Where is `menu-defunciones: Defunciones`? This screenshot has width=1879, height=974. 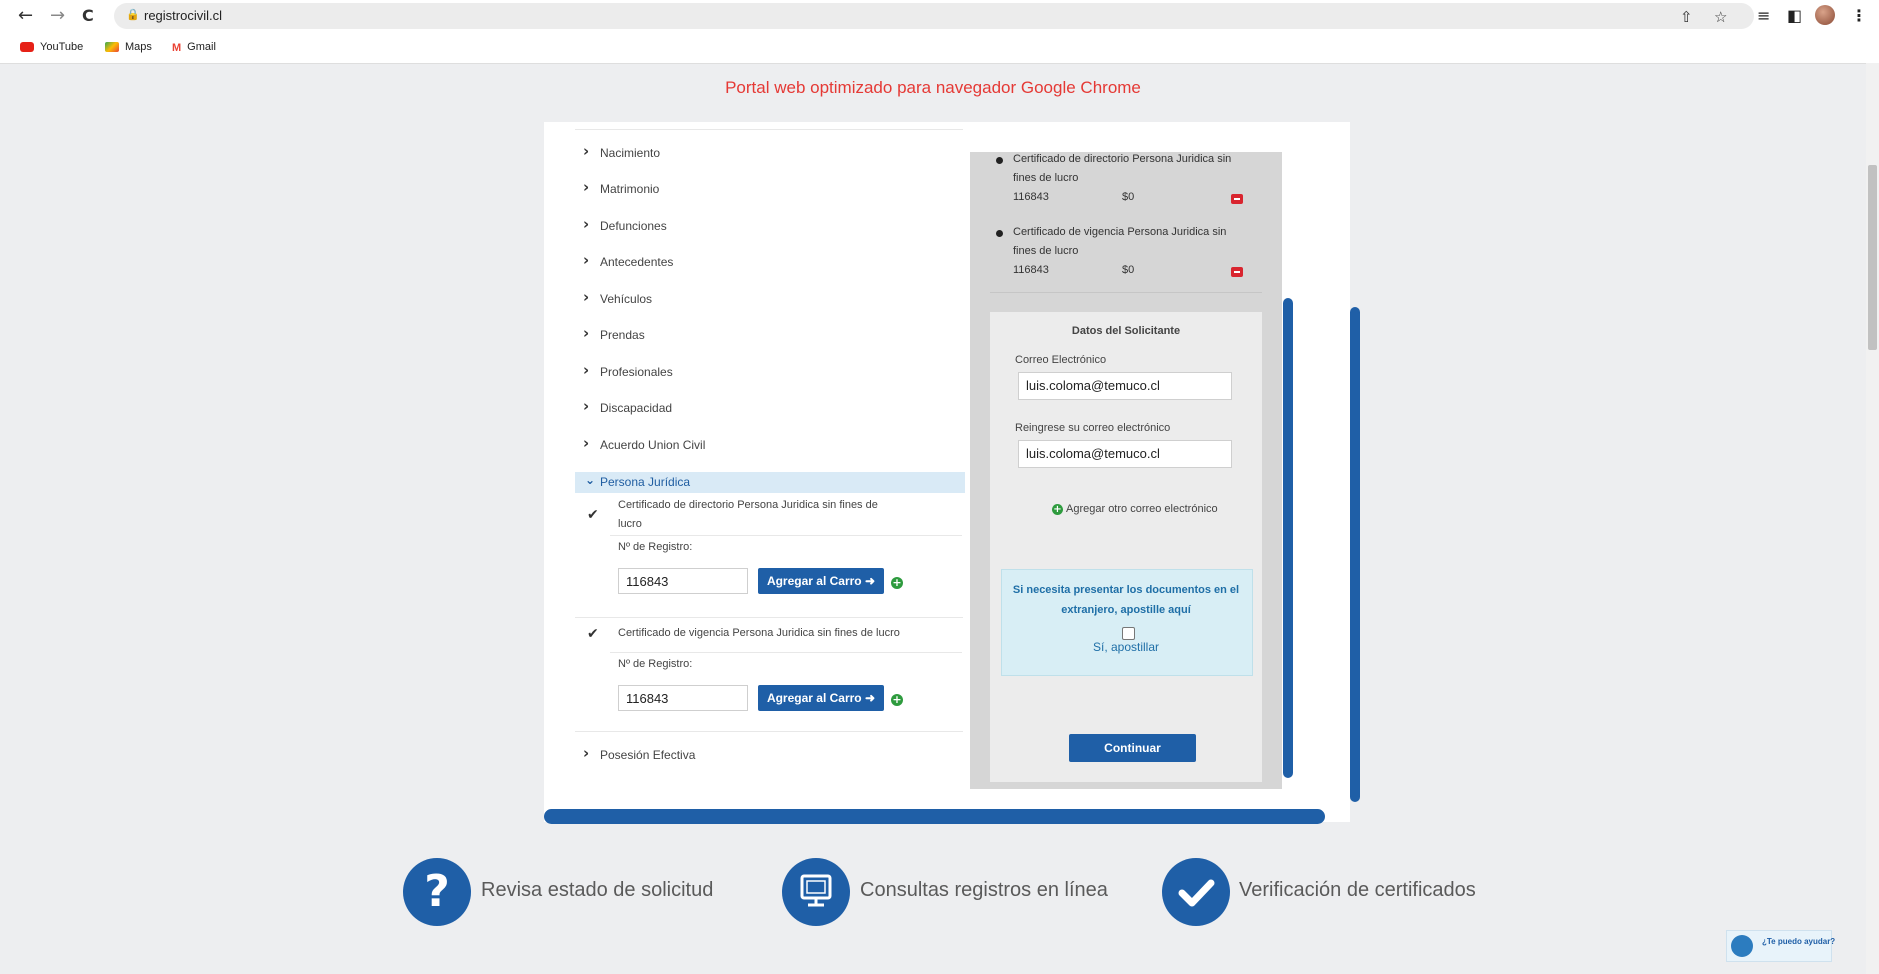
menu-defunciones: Defunciones is located at coordinates (633, 226).